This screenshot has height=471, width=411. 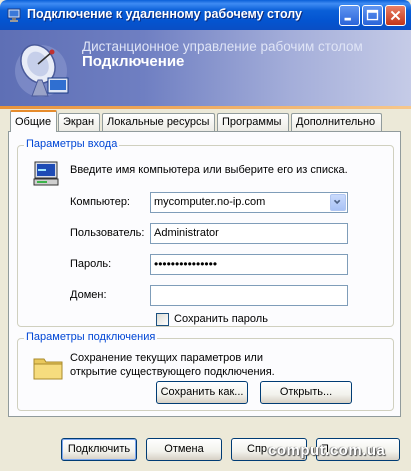 I want to click on computer-label: Компьютер:, so click(x=100, y=202).